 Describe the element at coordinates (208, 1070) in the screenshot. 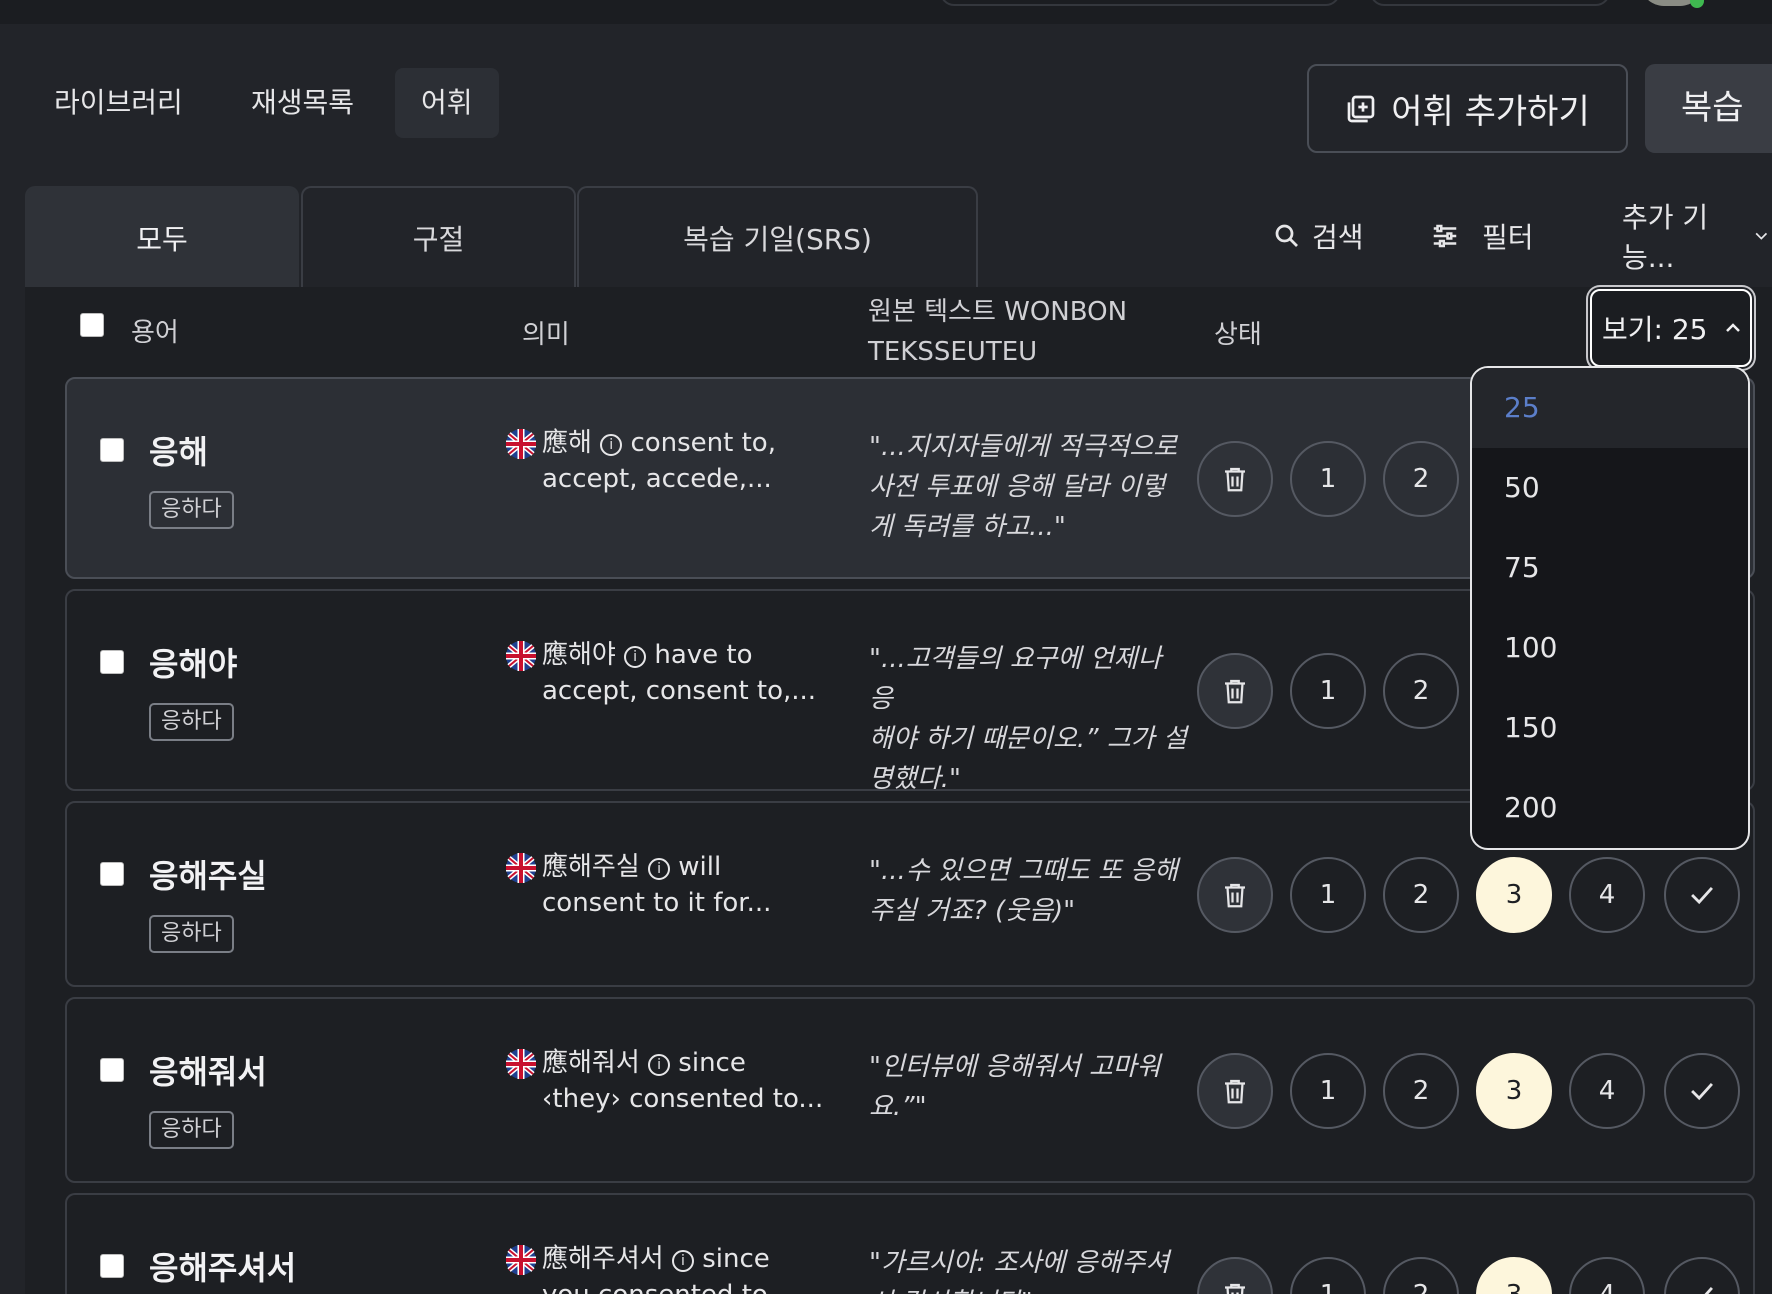

I see `term-text: 응해줘서` at that location.